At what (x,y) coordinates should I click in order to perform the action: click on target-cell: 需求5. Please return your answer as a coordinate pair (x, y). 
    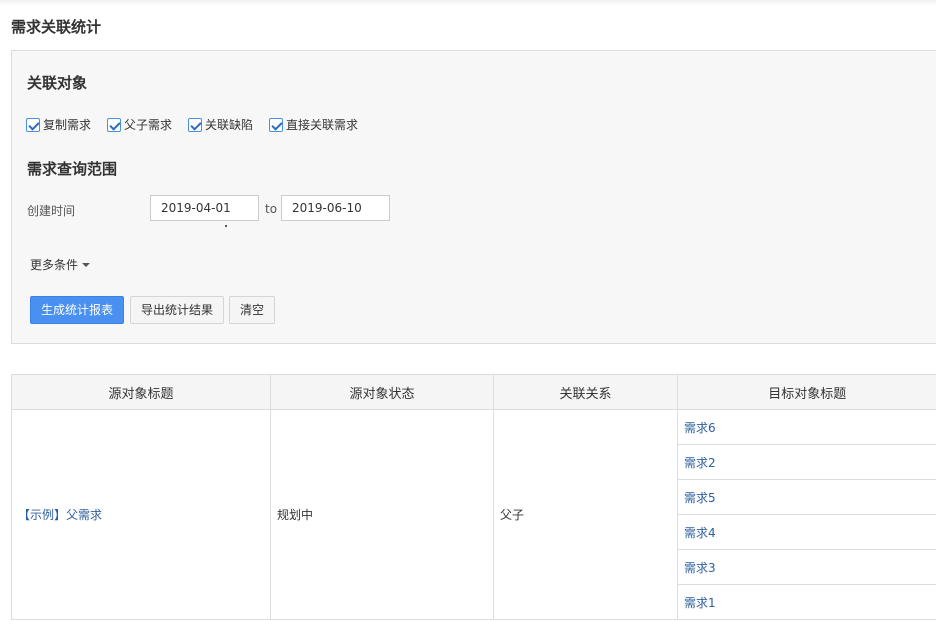
    Looking at the image, I should click on (806, 497).